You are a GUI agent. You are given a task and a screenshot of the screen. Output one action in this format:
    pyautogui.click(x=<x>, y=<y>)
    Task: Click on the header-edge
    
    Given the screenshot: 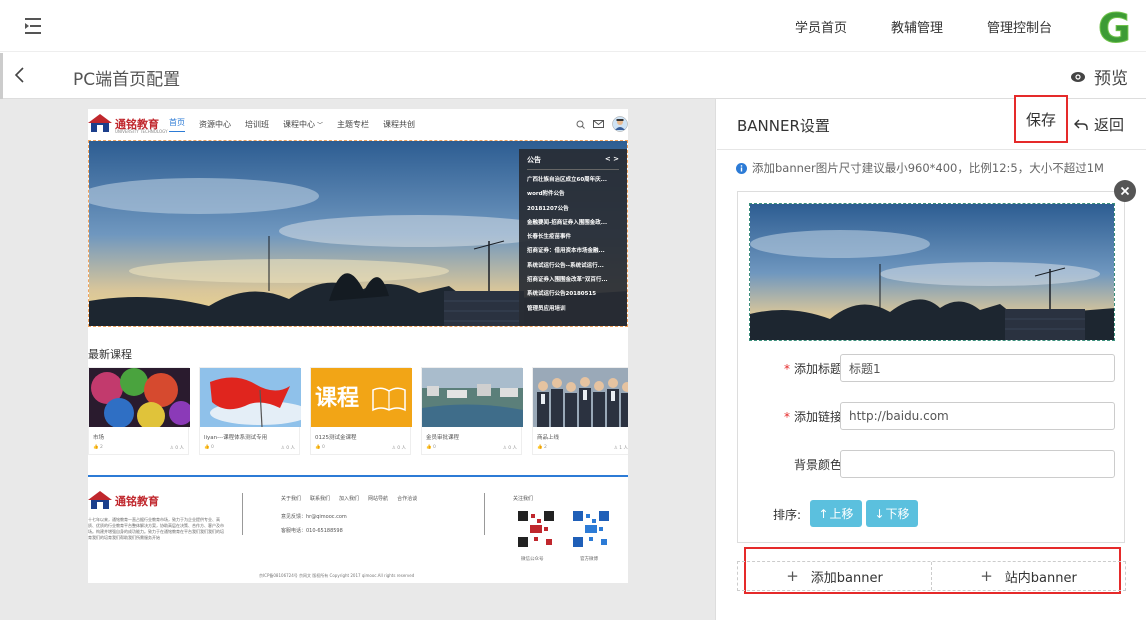 What is the action you would take?
    pyautogui.click(x=1, y=76)
    